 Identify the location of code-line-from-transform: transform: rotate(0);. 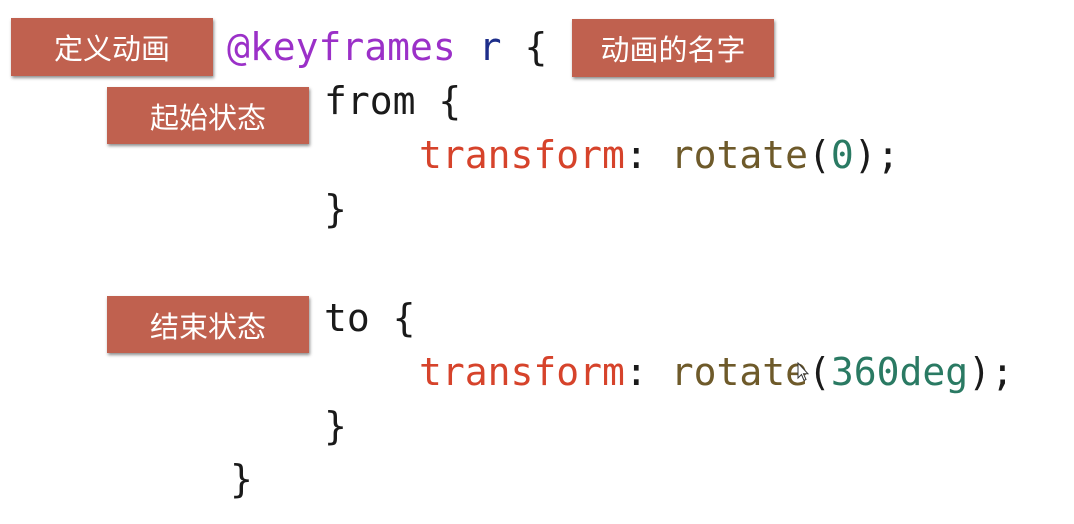
(659, 155).